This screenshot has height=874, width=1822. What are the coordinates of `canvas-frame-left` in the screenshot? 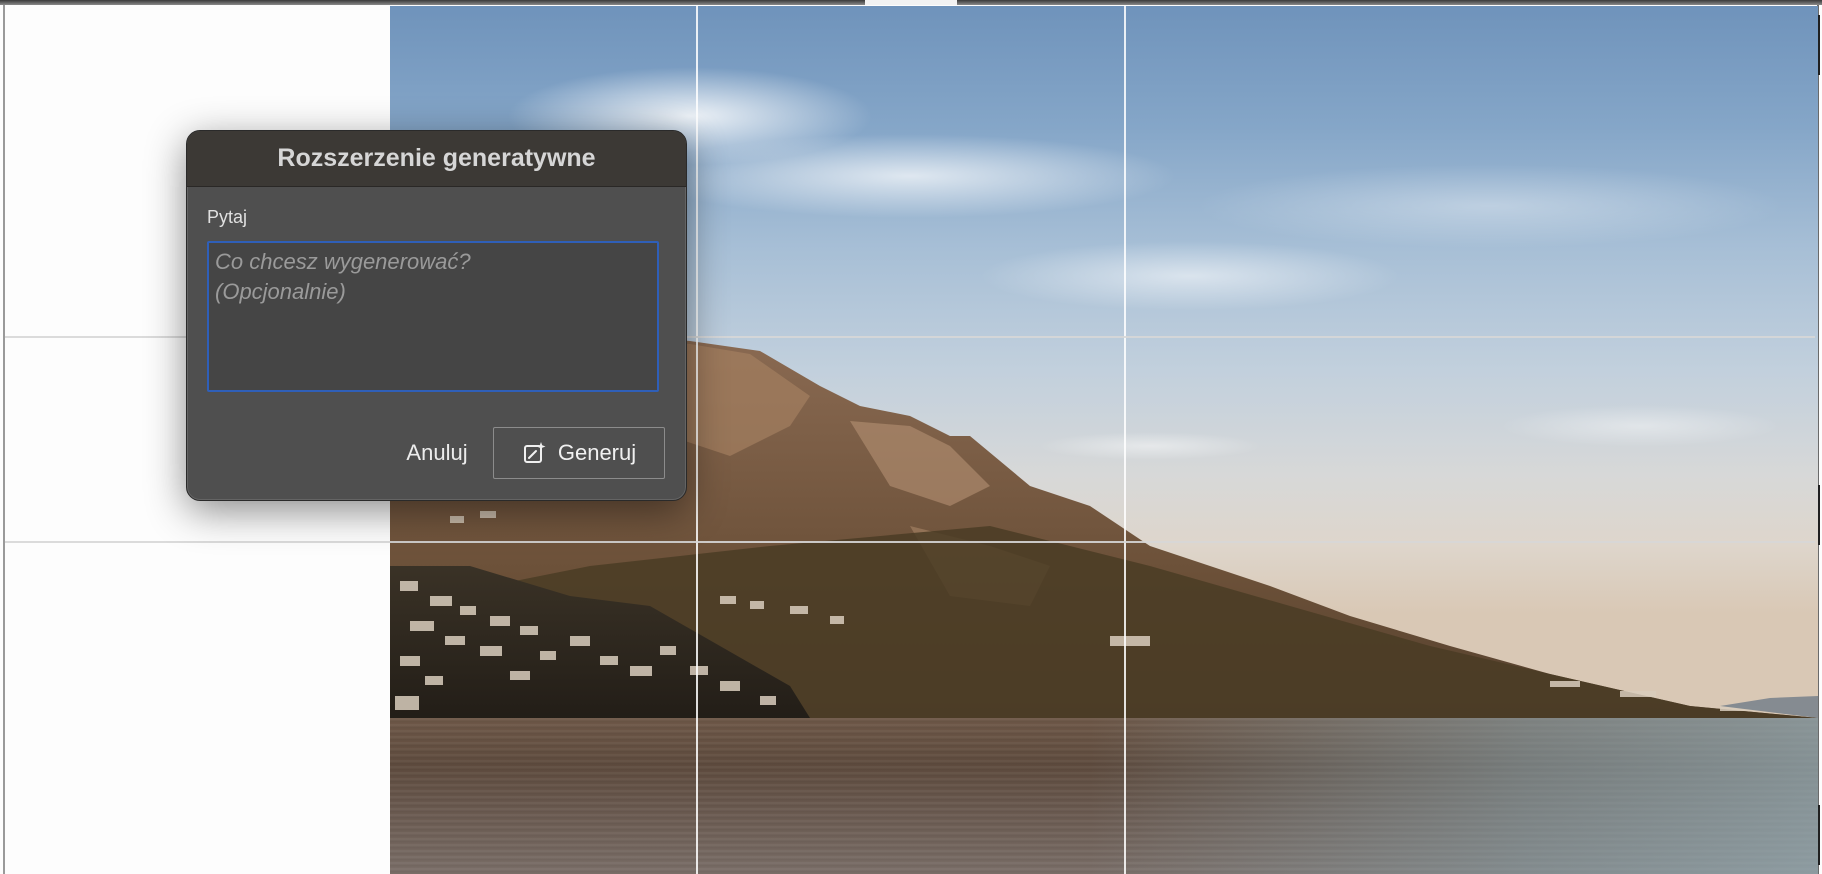 It's located at (4, 439).